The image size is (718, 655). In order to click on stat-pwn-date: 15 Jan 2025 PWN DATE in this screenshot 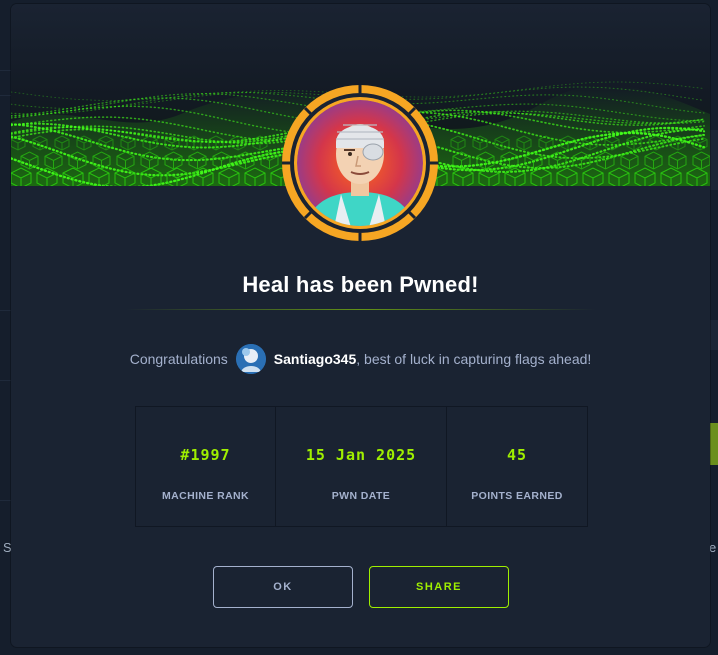, I will do `click(361, 466)`.